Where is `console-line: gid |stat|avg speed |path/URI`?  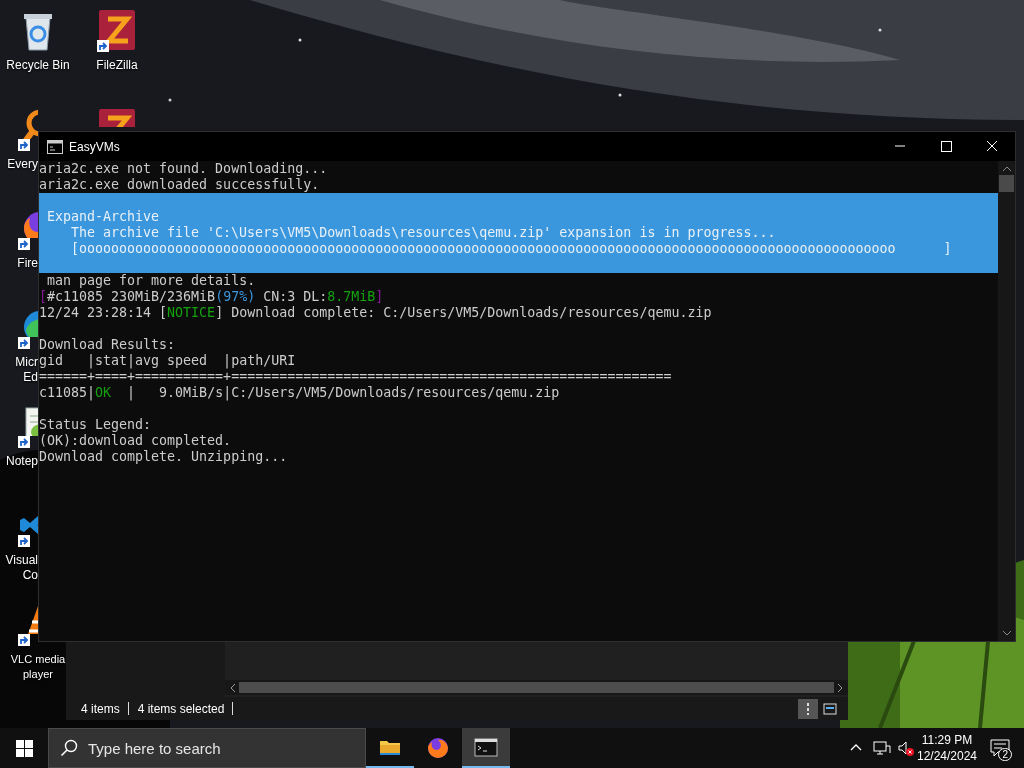 console-line: gid |stat|avg speed |path/URI is located at coordinates (168, 361).